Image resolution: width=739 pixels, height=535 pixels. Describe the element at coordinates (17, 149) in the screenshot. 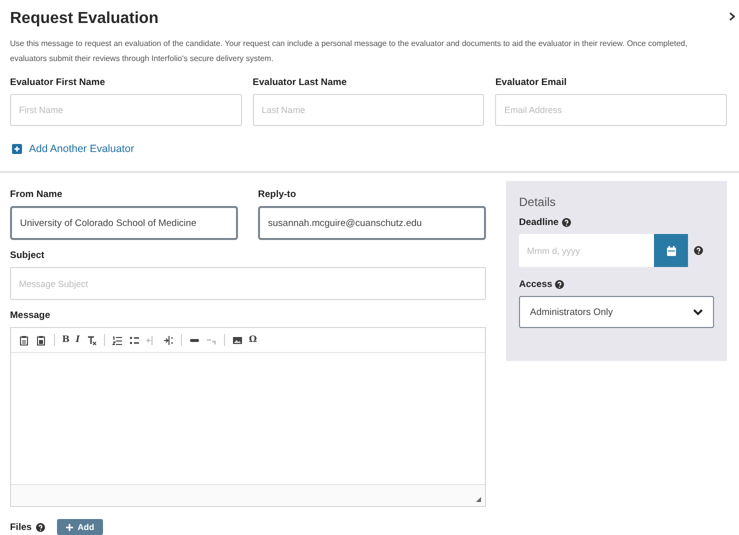

I see `plus-square-icon` at that location.